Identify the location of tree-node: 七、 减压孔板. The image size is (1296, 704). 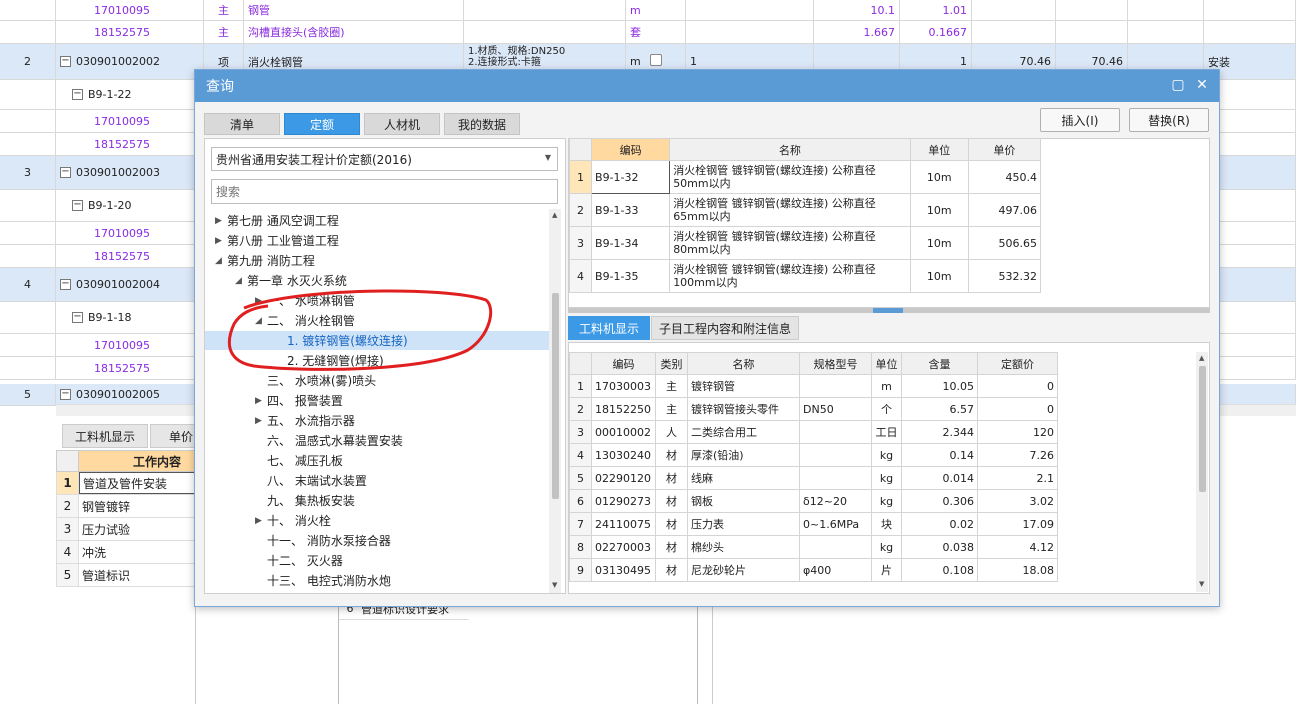
(377, 460).